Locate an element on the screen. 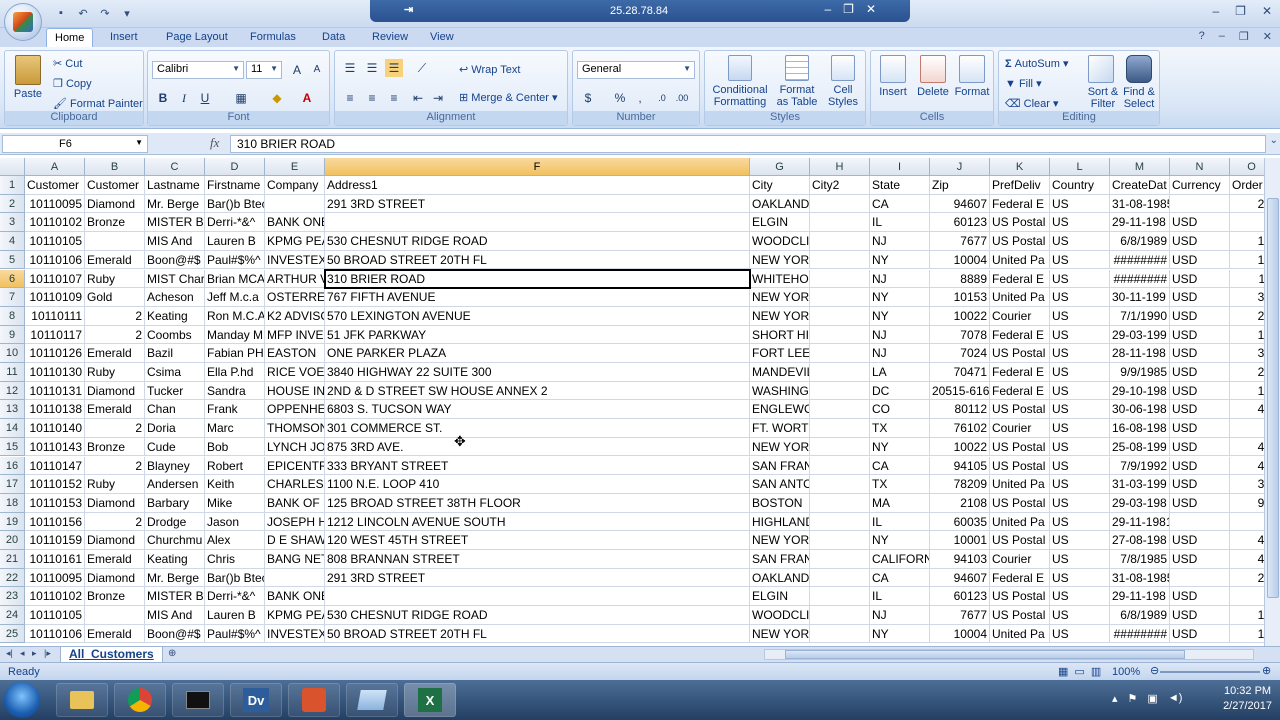 This screenshot has width=1280, height=720. restore-button: ❐ is located at coordinates (1240, 11).